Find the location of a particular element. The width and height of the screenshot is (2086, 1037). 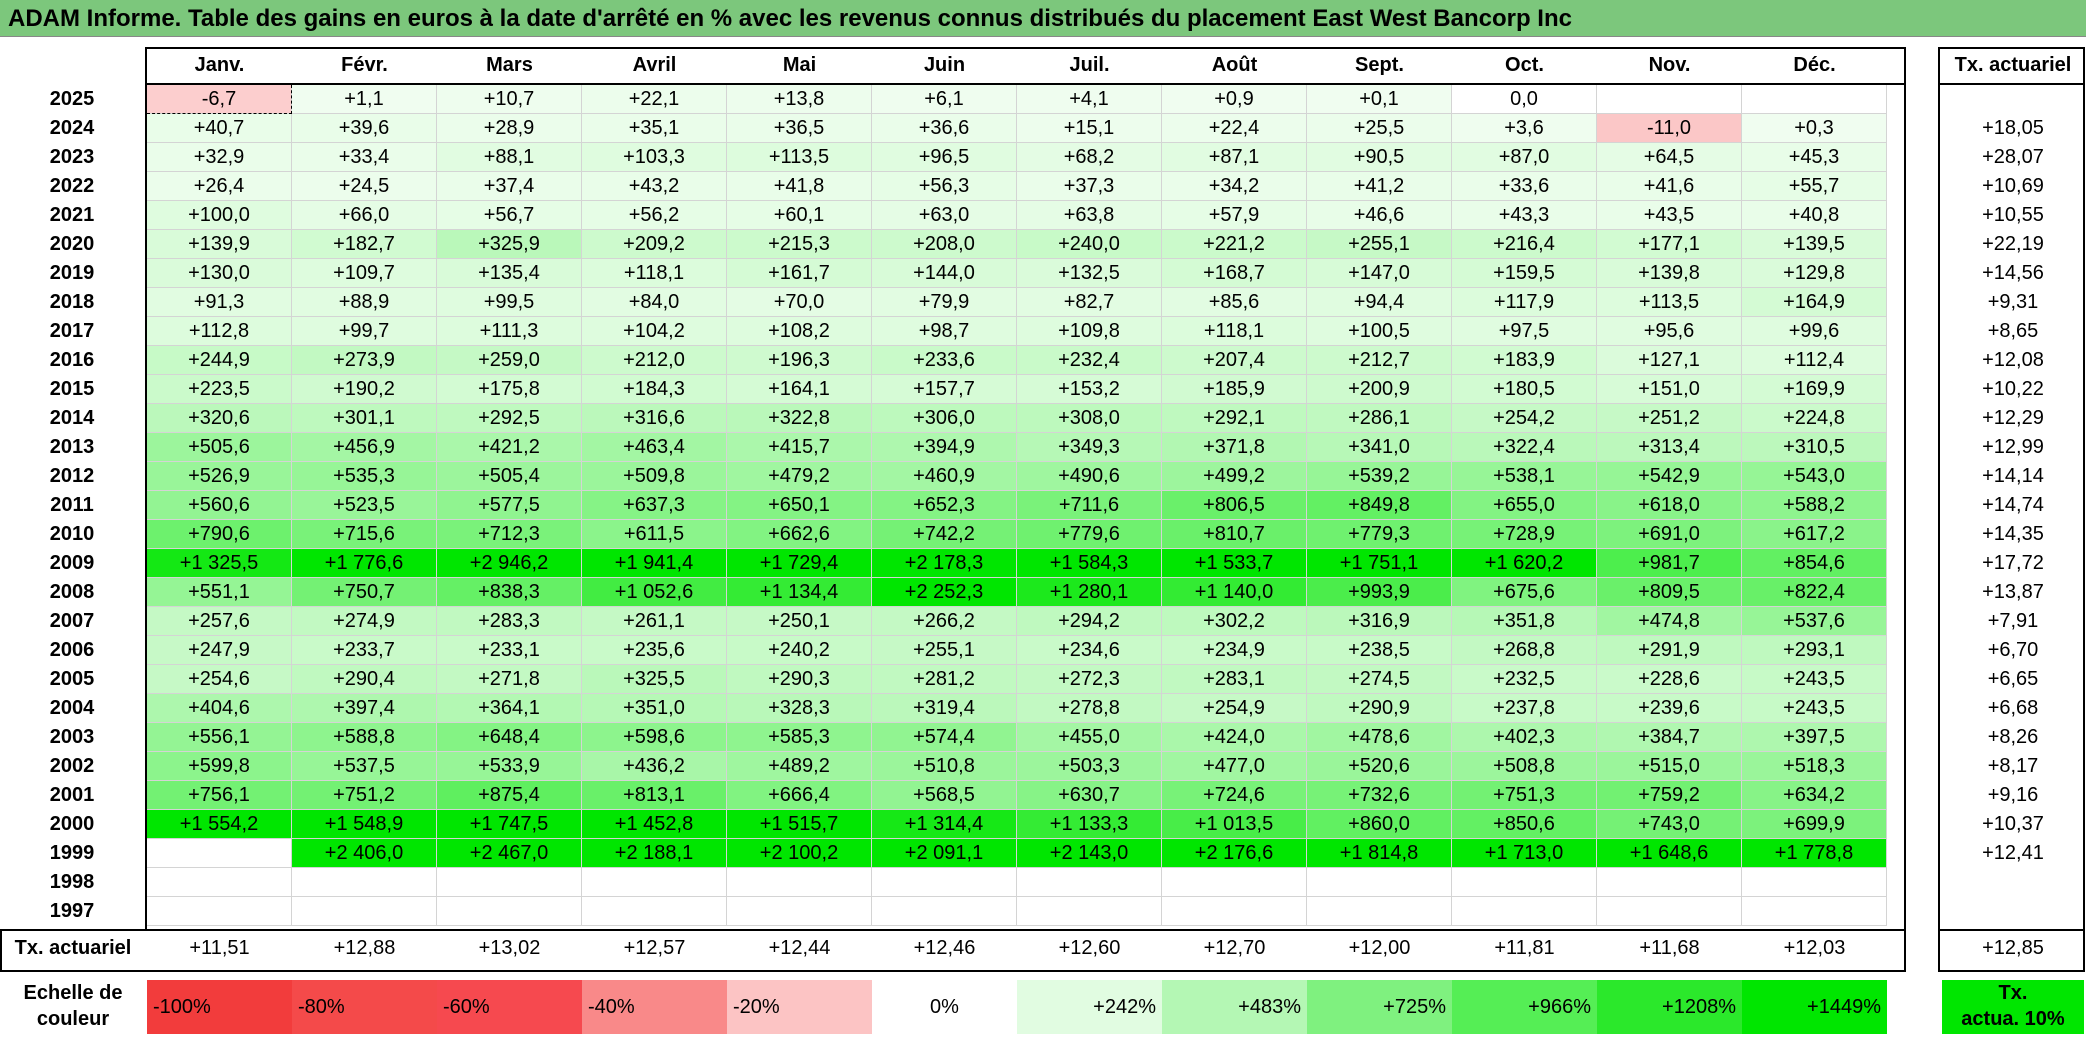

table-cell: +291,9 is located at coordinates (1669, 650).